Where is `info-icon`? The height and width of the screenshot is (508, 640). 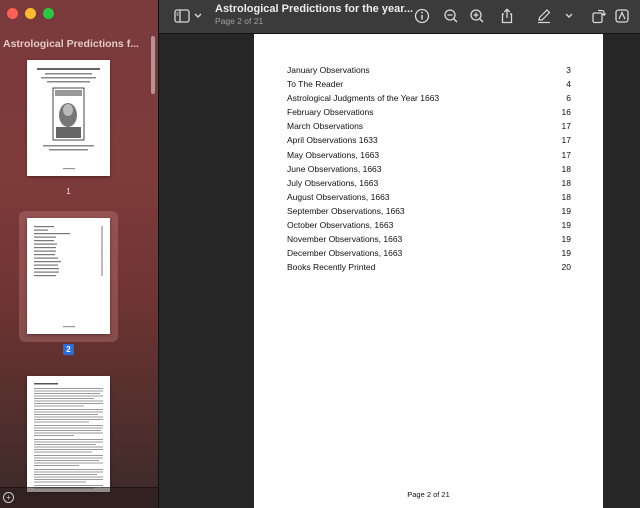 info-icon is located at coordinates (422, 16).